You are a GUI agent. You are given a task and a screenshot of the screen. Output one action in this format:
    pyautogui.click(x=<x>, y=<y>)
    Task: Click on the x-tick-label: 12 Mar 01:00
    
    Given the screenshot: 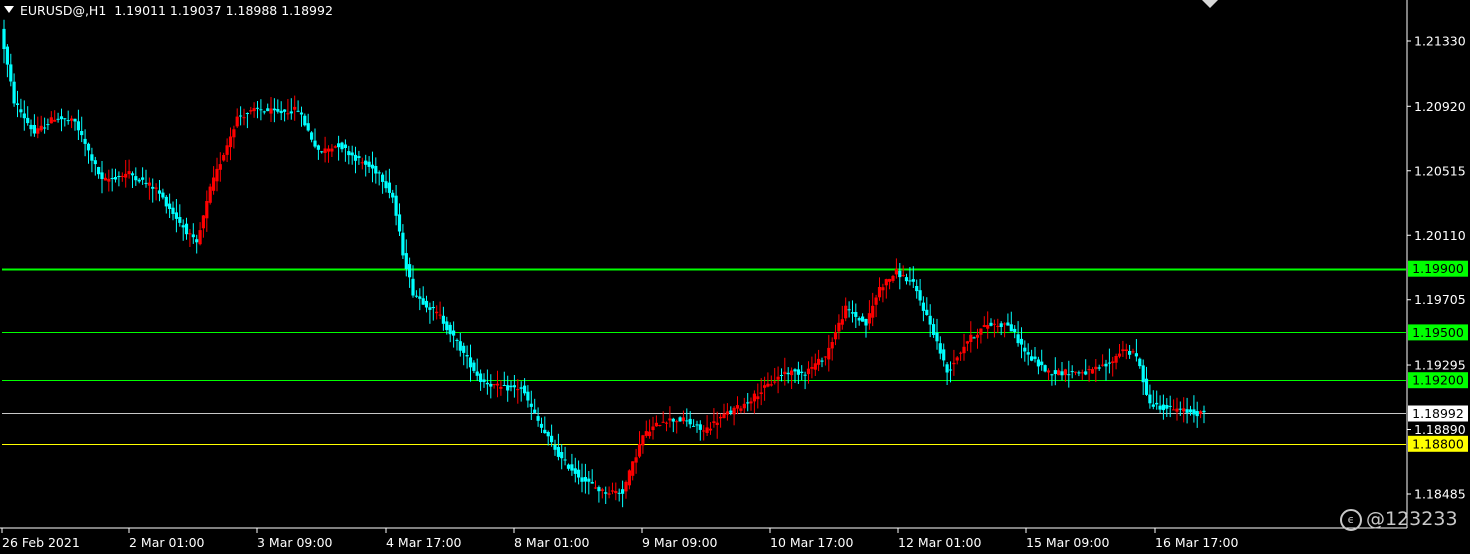 What is the action you would take?
    pyautogui.click(x=940, y=542)
    